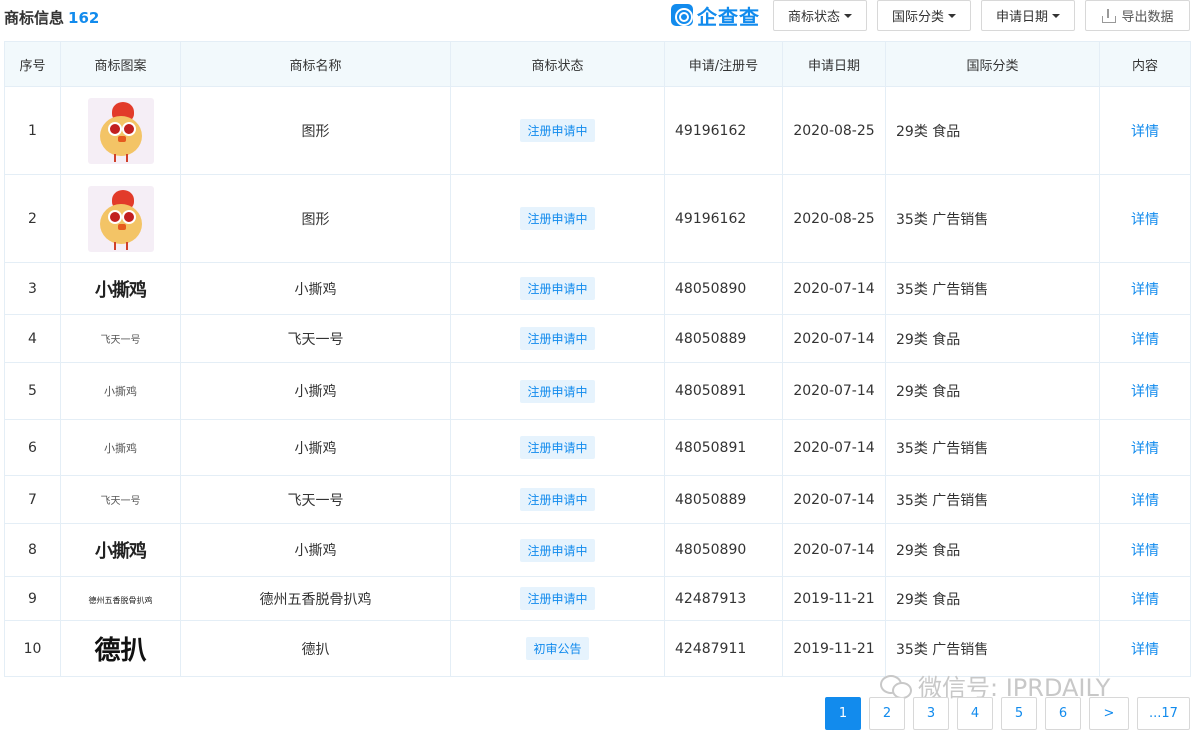 This screenshot has width=1199, height=736. Describe the element at coordinates (1028, 15) in the screenshot. I see `filter-date-dropdown: 申请日期` at that location.